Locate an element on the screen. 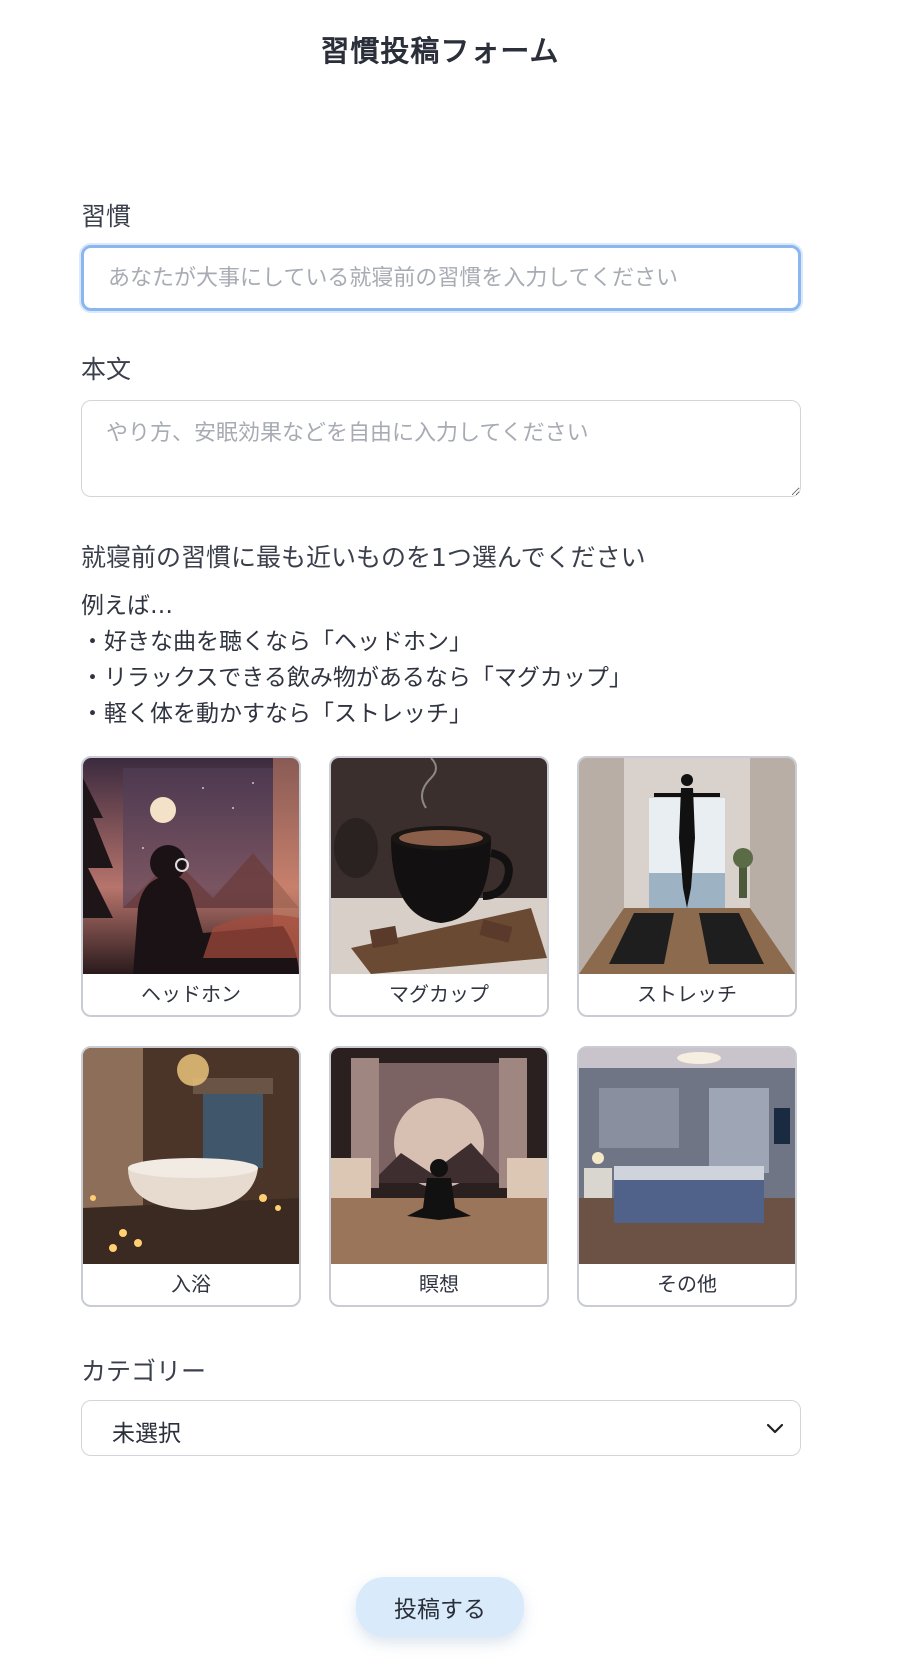 This screenshot has height=1660, width=900. body-textarea is located at coordinates (441, 448).